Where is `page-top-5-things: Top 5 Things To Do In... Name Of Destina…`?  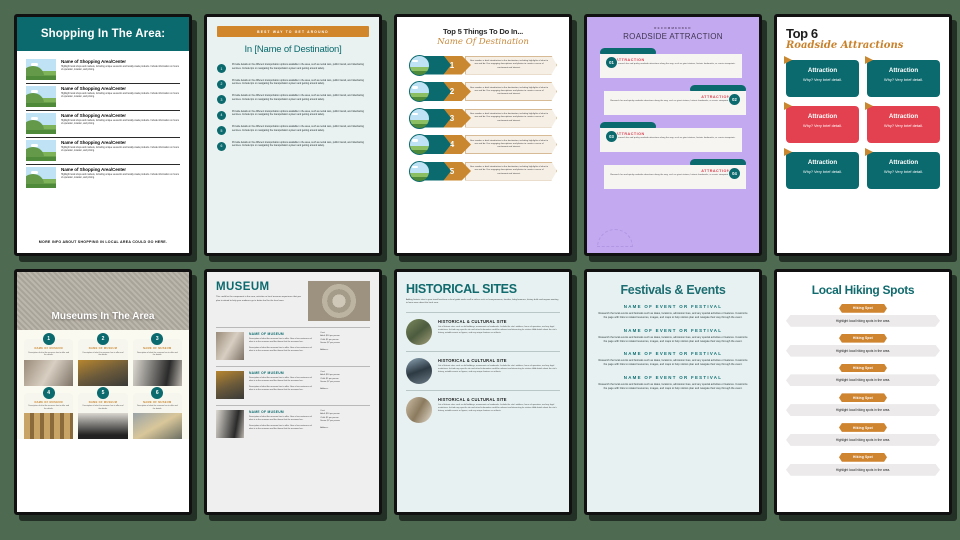
page-top-5-things: Top 5 Things To Do In... Name Of Destina… is located at coordinates (483, 135).